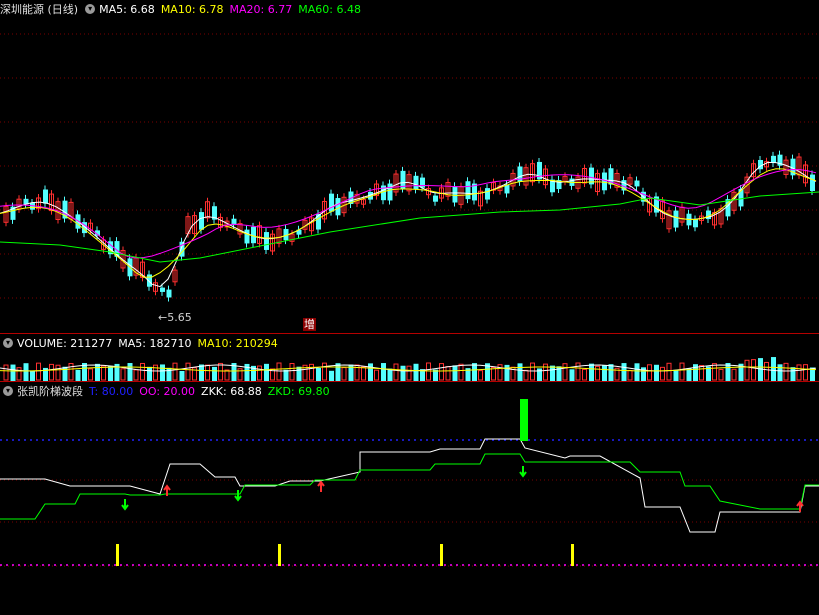 This screenshot has height=615, width=819. I want to click on zkd-label: ZKD: 69.80, so click(298, 391).